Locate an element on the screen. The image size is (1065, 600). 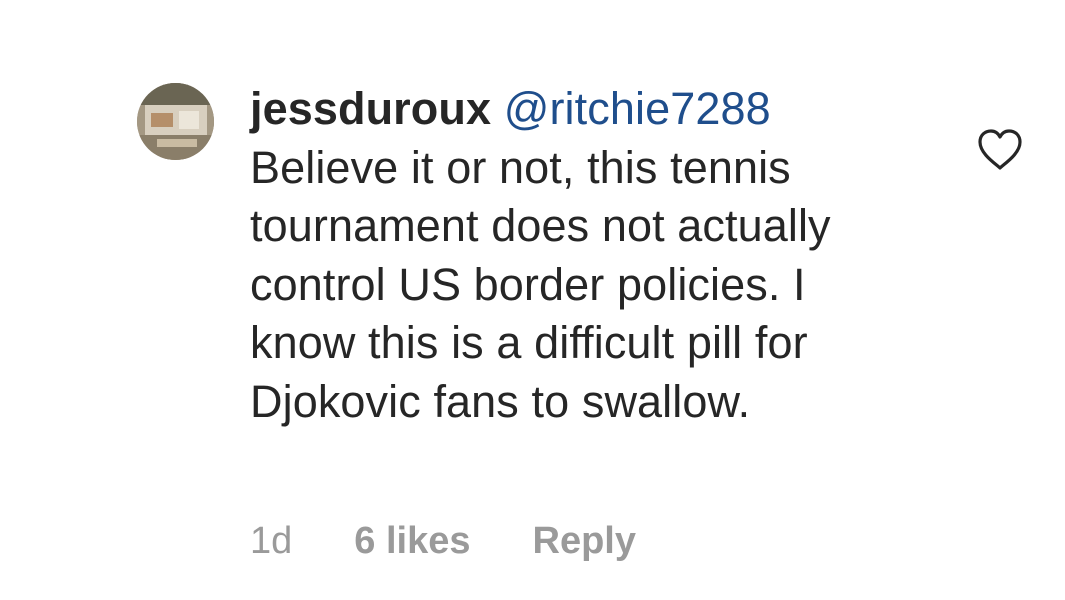
comment-meta: 1d 6 likes Reply is located at coordinates (443, 541).